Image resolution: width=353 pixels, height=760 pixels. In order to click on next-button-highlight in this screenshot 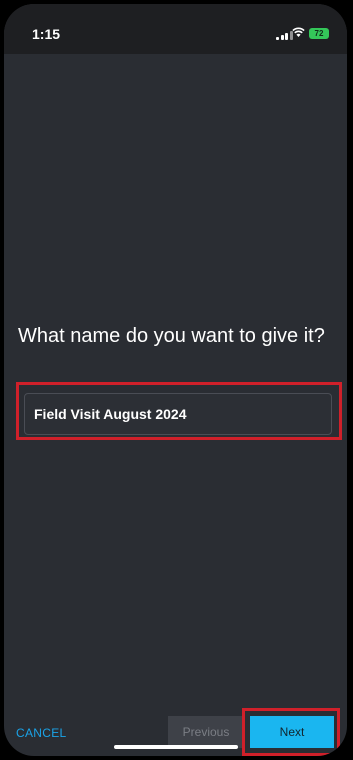, I will do `click(291, 732)`.